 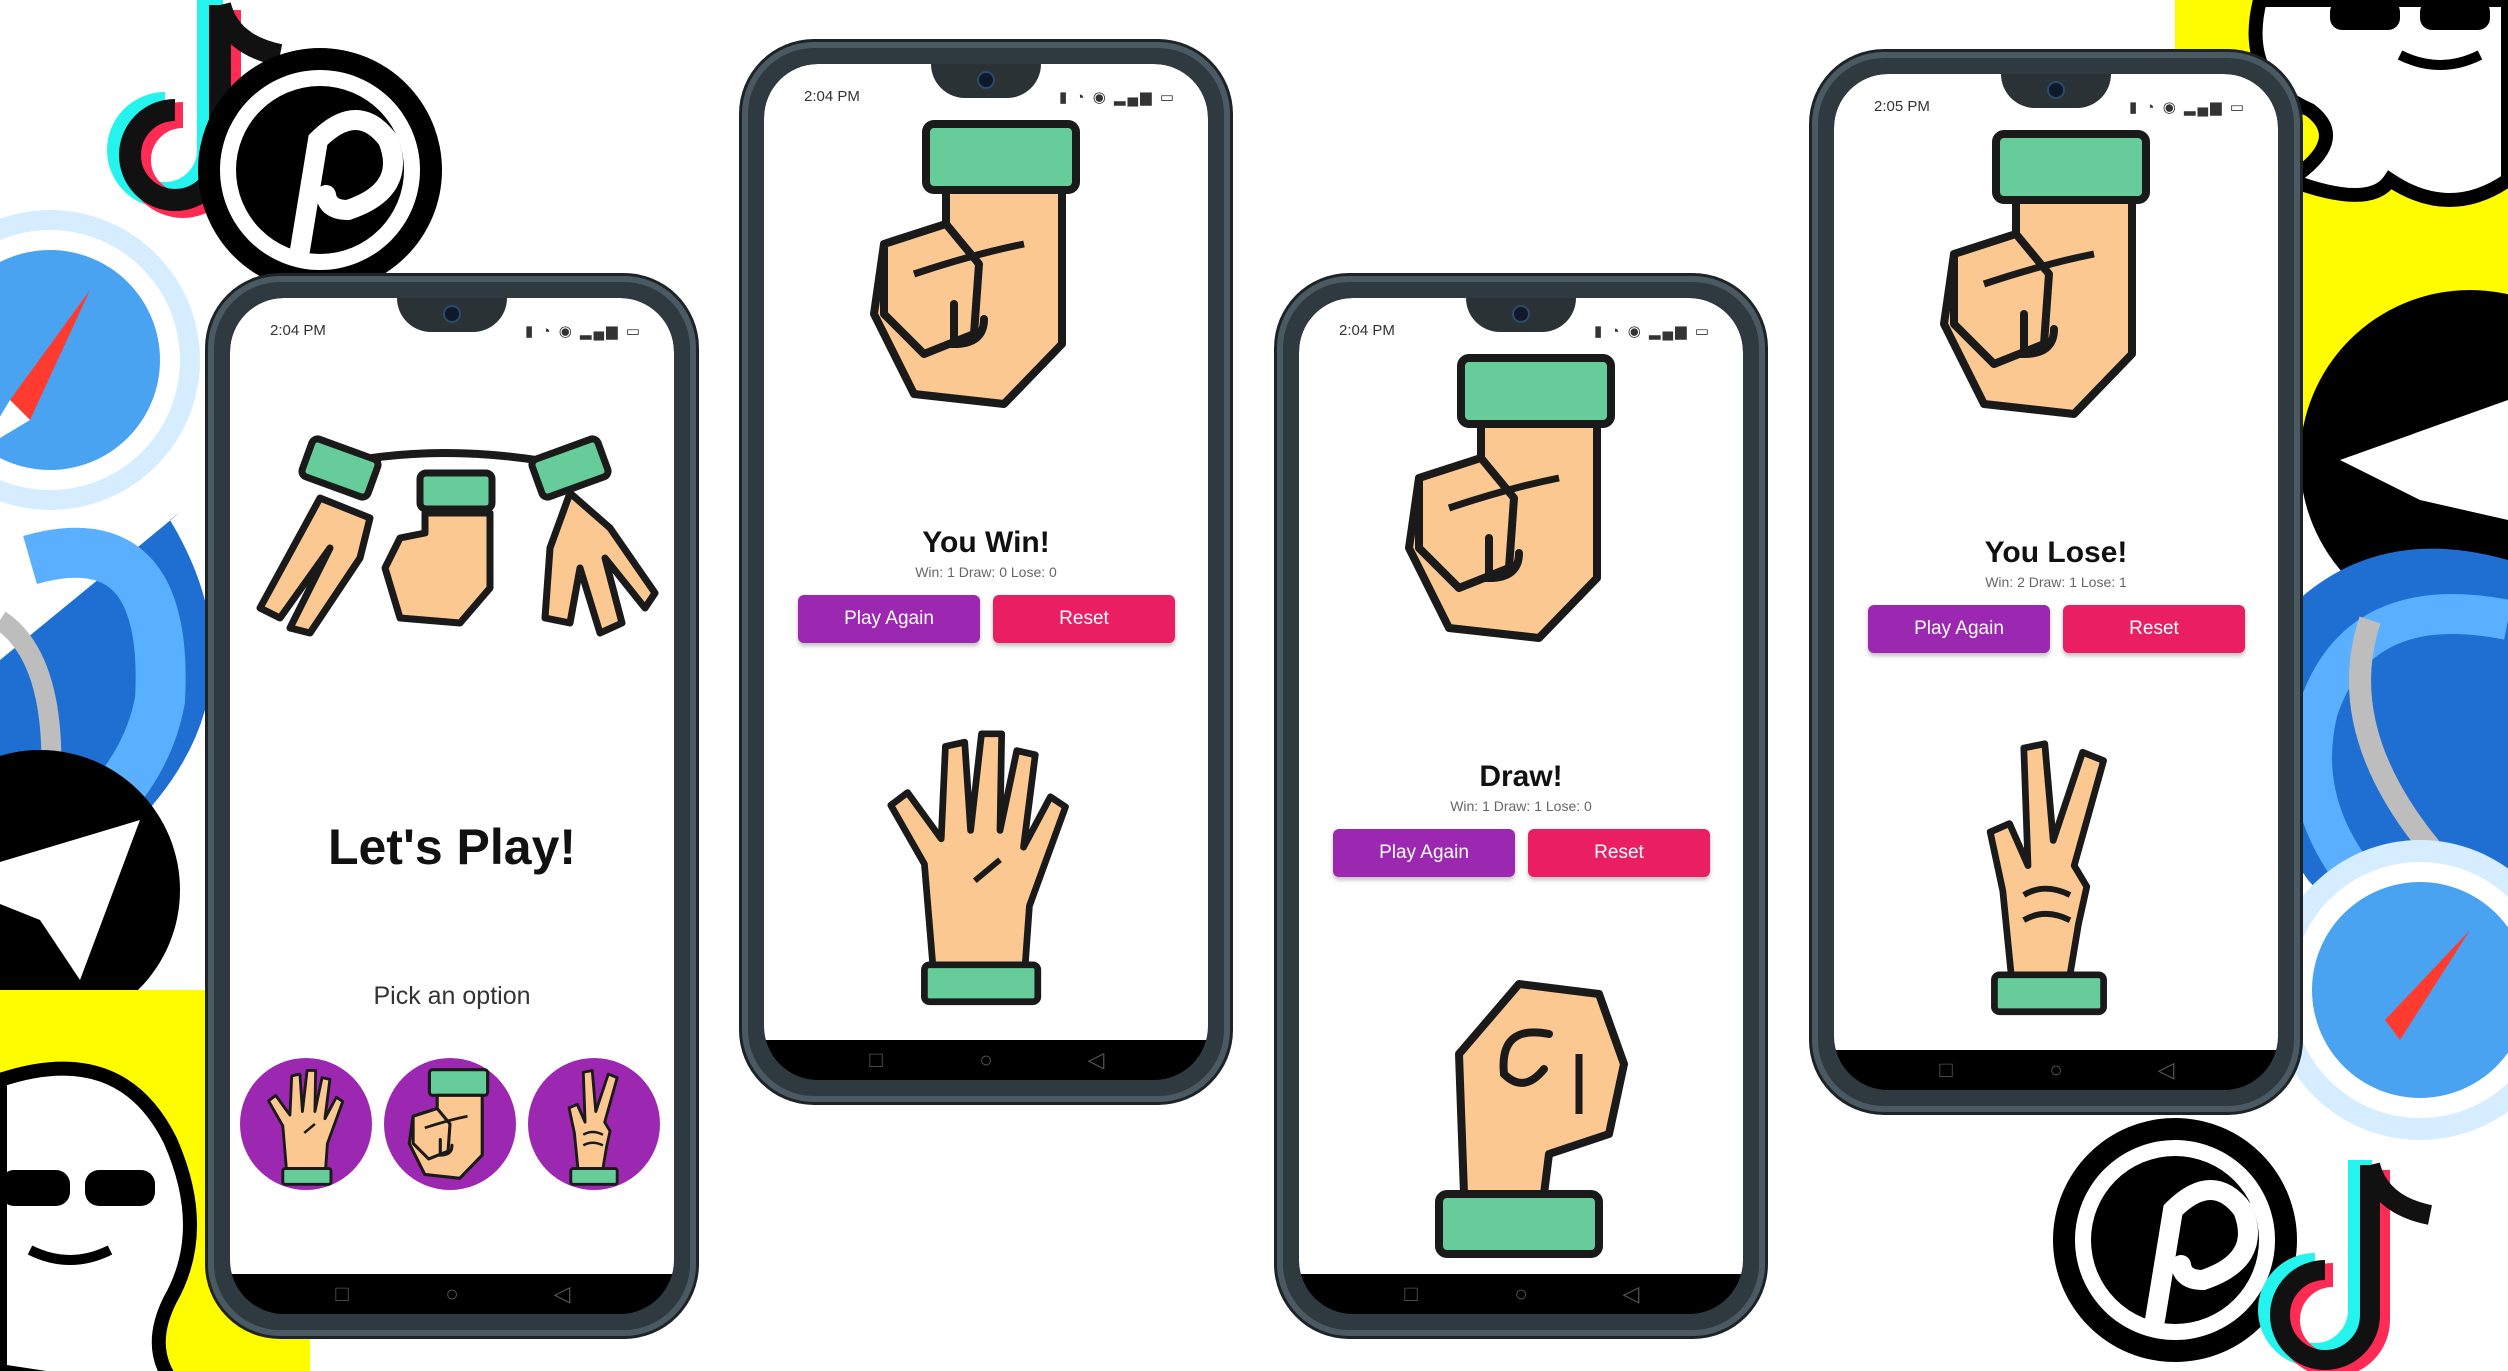 What do you see at coordinates (452, 996) in the screenshot?
I see `pick-option-label: Pick an option` at bounding box center [452, 996].